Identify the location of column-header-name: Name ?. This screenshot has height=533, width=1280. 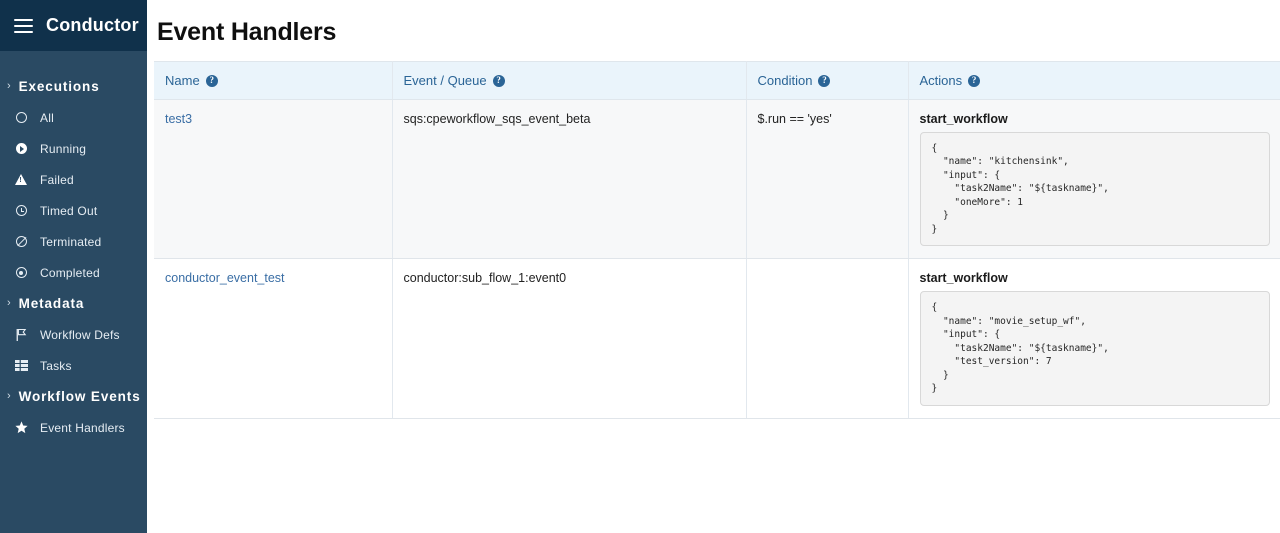
(273, 80).